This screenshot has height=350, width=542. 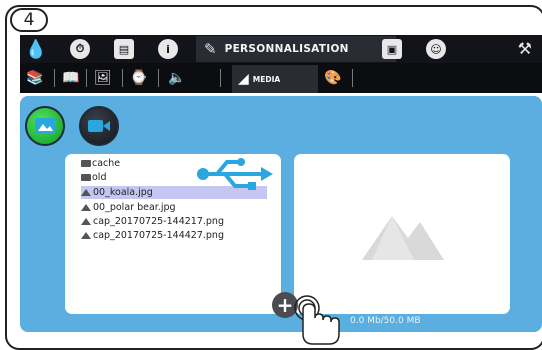 I want to click on video-camera-icon, so click(x=99, y=126).